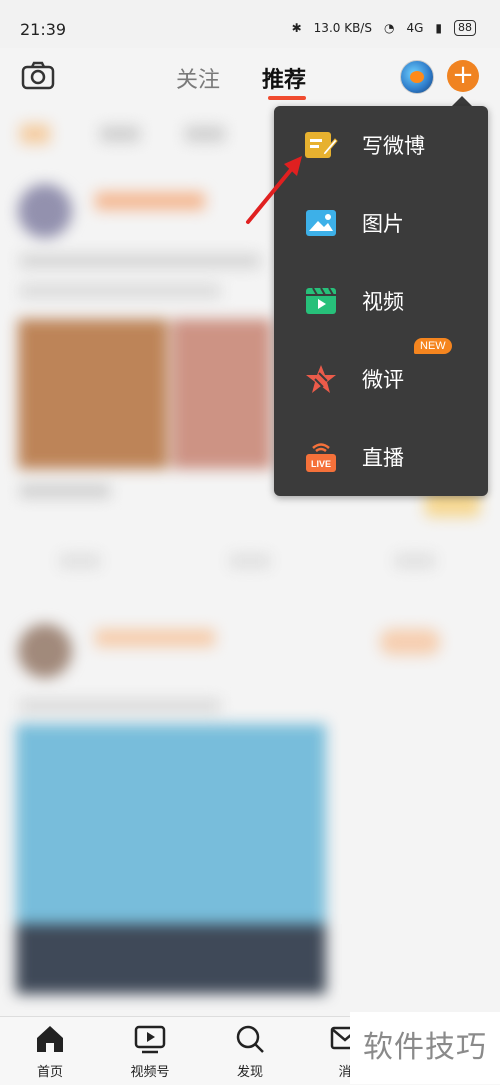 The image size is (500, 1085). I want to click on status-icons: ✱ 13.0 KB/S ◔ 4G ▮ 88, so click(384, 28).